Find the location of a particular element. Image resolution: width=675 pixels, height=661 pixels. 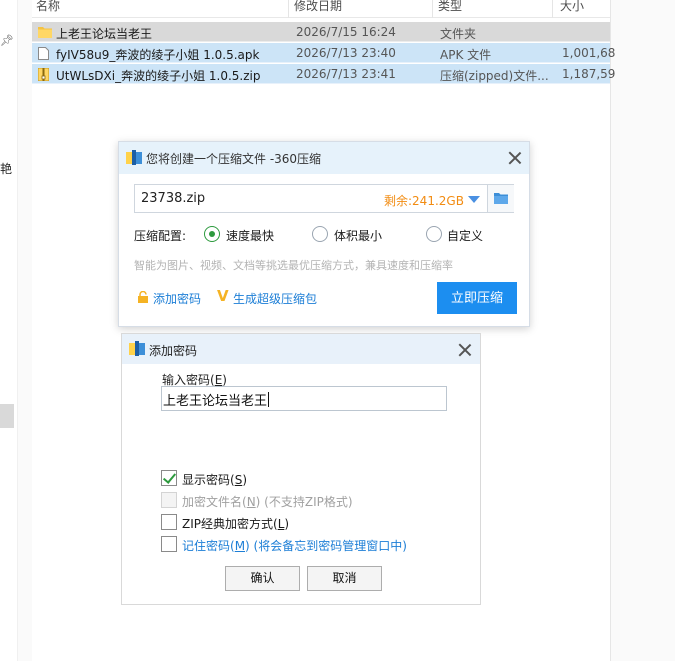

file-type: 文件夹 is located at coordinates (458, 34).